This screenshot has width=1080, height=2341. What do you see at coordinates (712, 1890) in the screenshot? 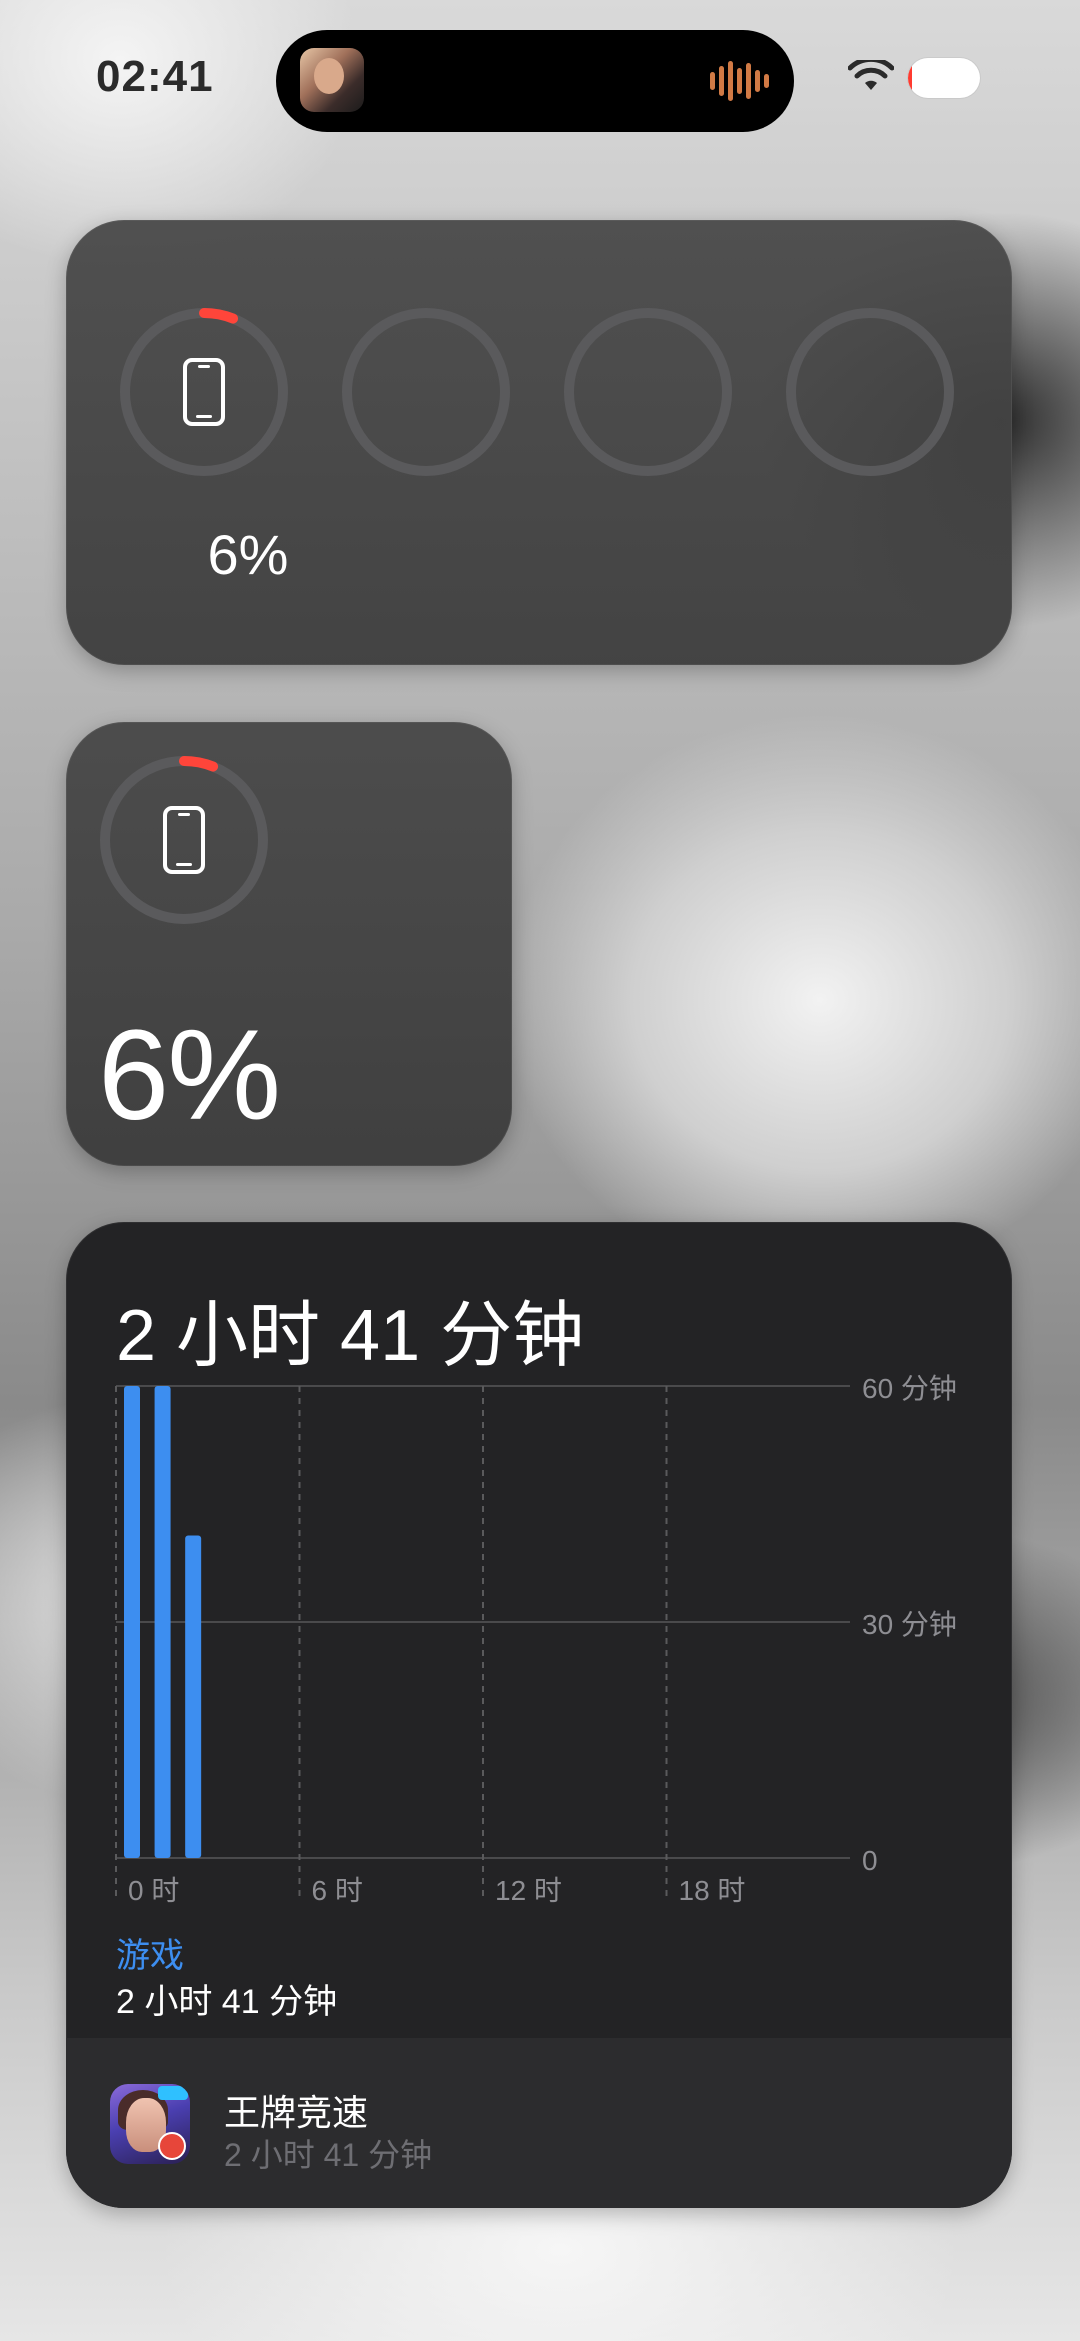
I see `x-tick-label: 18 时` at bounding box center [712, 1890].